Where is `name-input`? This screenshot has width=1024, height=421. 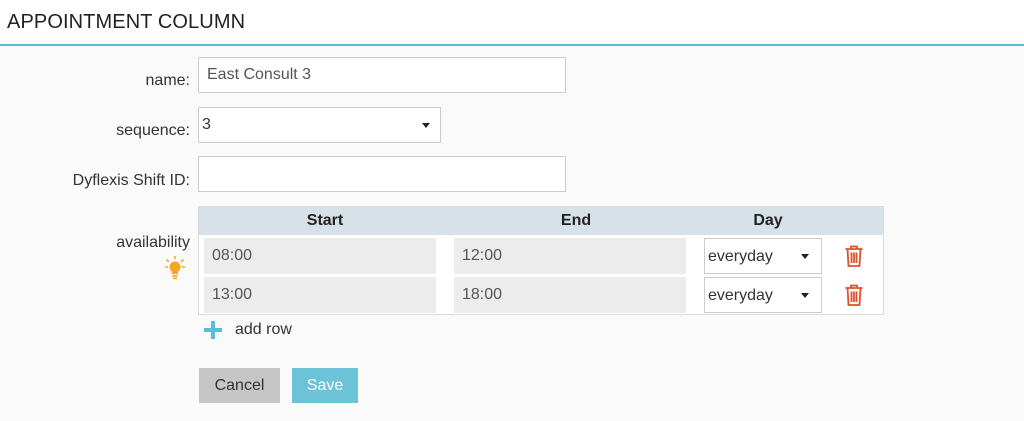 name-input is located at coordinates (382, 75).